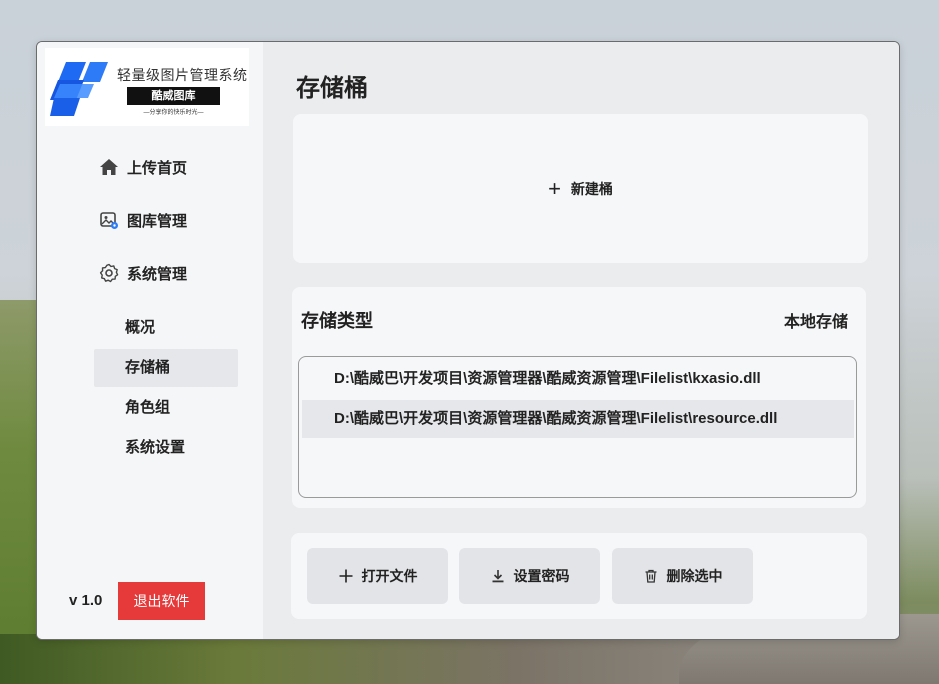  I want to click on storage-type-value: 本地存储, so click(816, 320).